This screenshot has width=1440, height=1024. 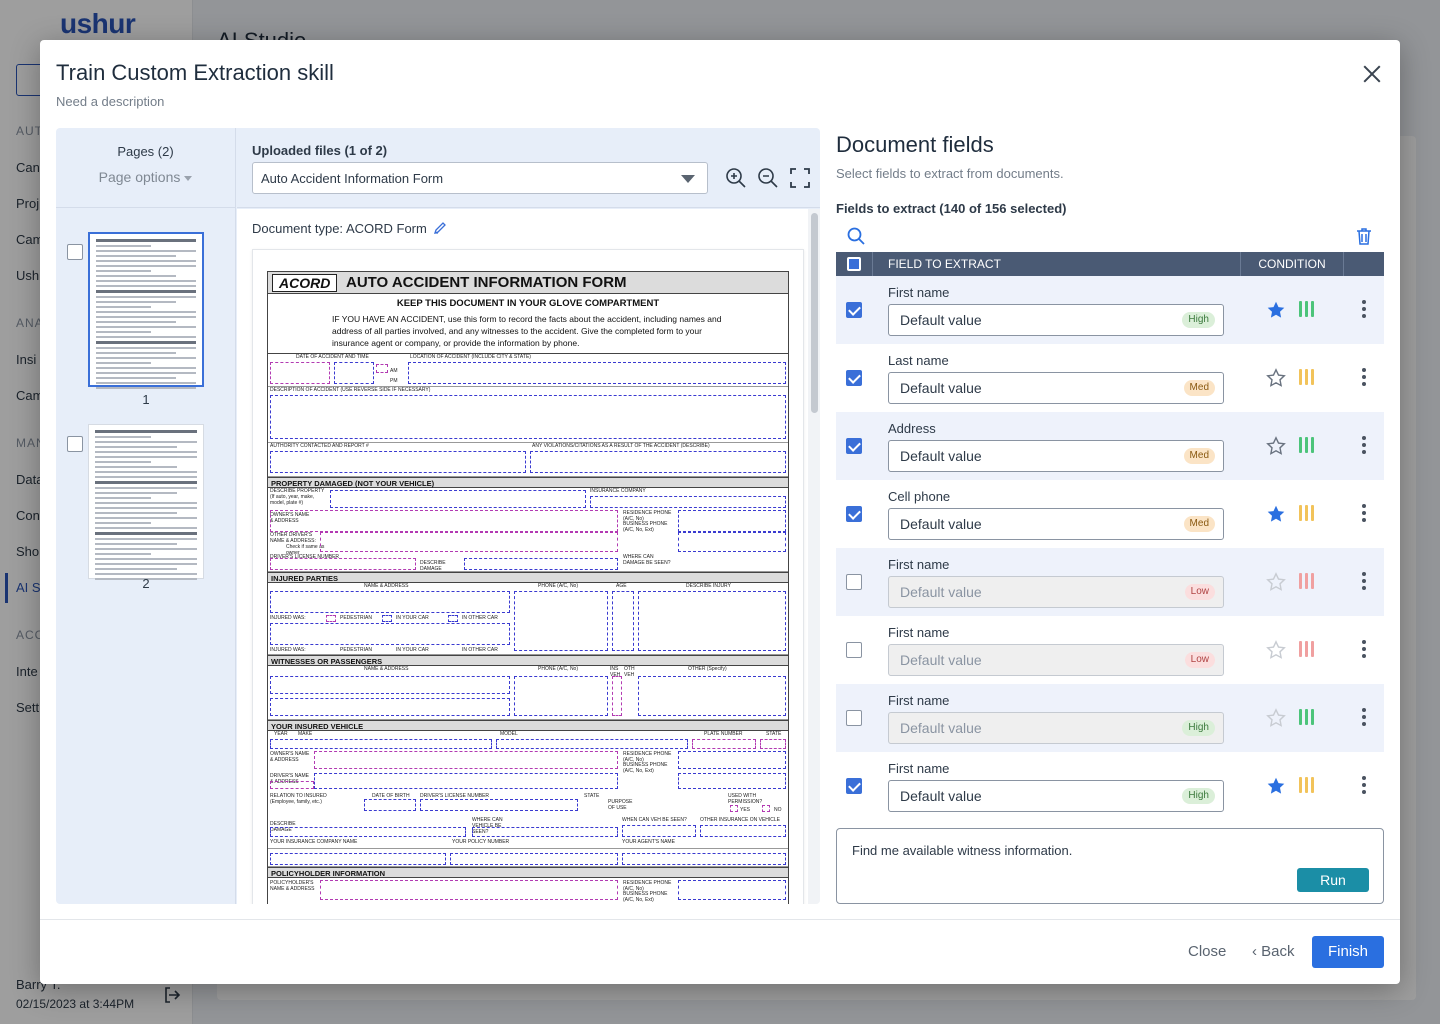 I want to click on viewer-scrollbar, so click(x=814, y=556).